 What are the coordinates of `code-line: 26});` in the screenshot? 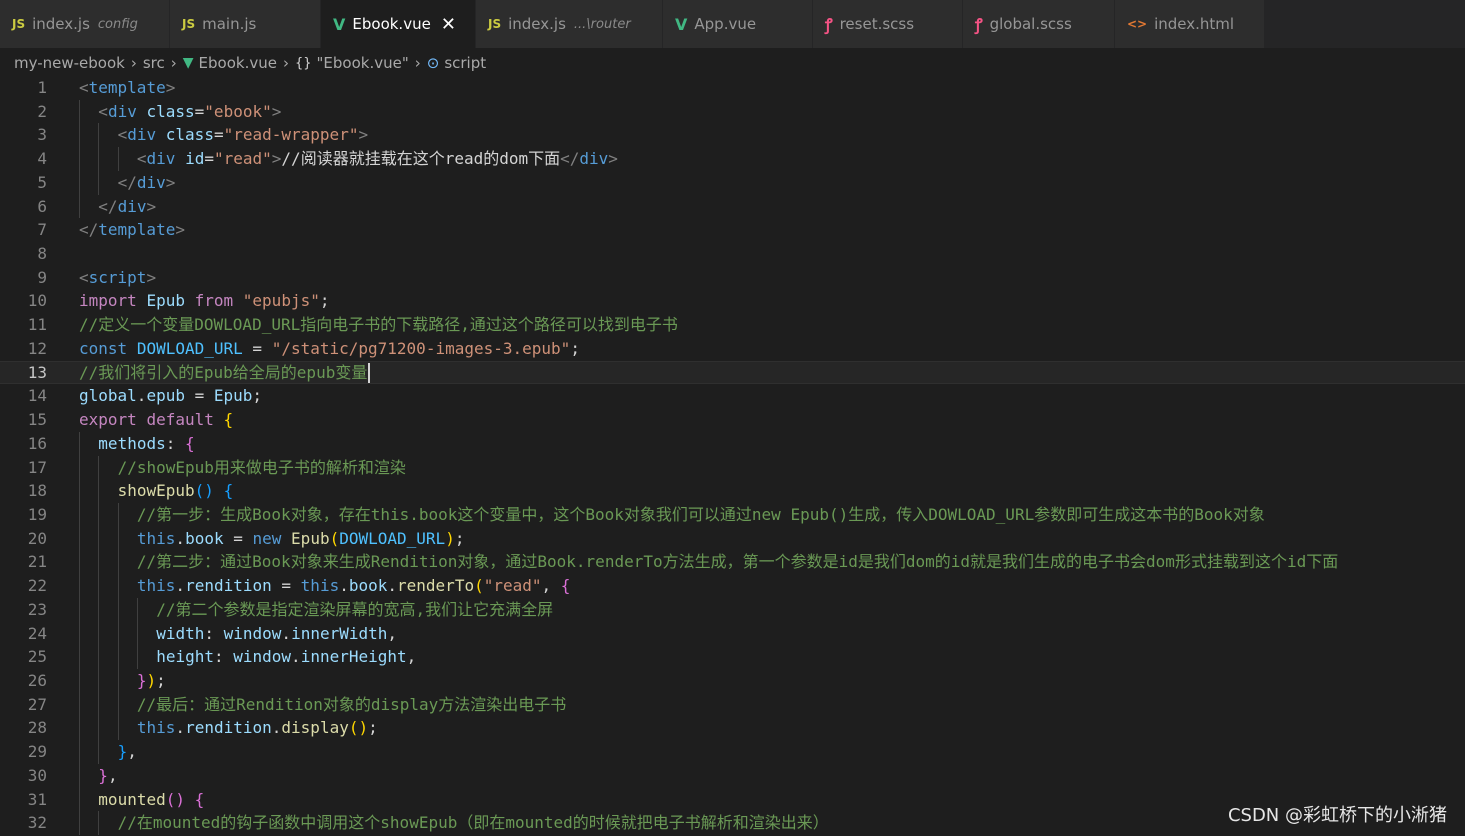 It's located at (732, 681).